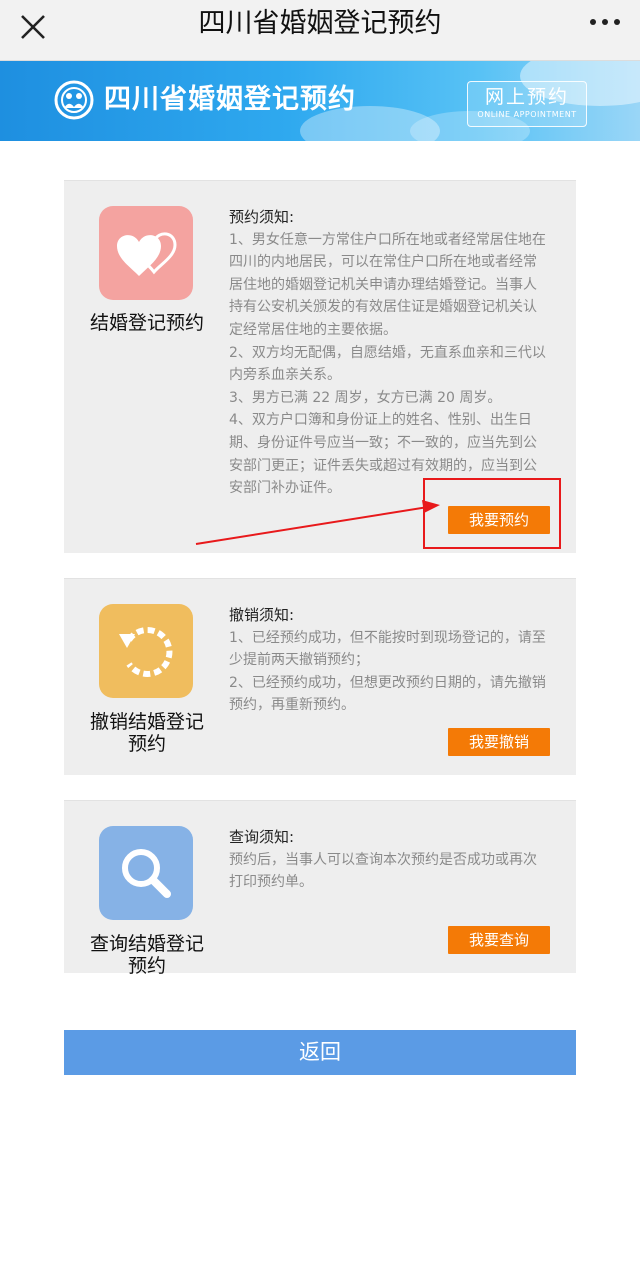  I want to click on notice-line: 预约后，当事人可以查询本次预约是否成功或再次, so click(383, 859).